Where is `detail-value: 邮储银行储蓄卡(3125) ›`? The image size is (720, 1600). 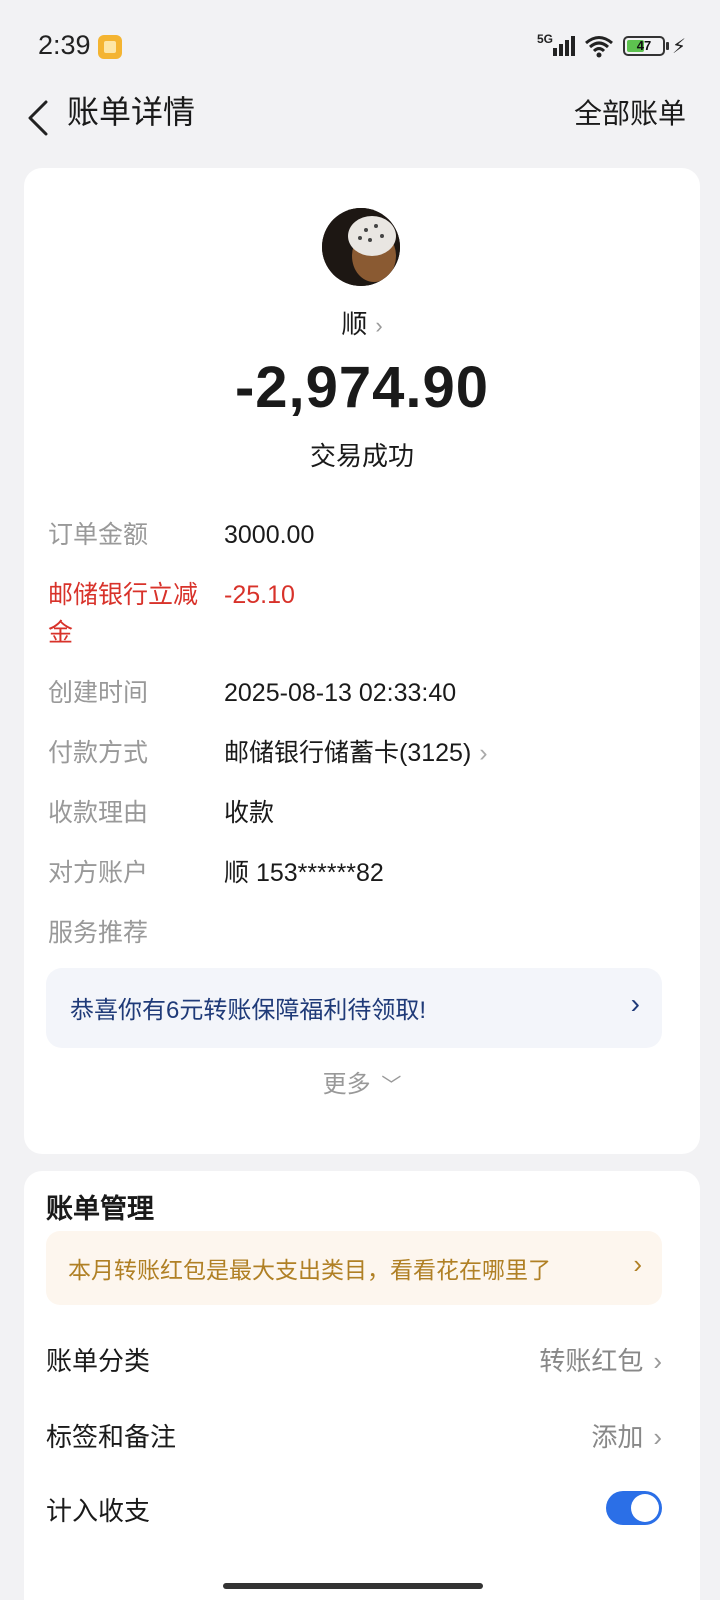 detail-value: 邮储银行储蓄卡(3125) › is located at coordinates (356, 753).